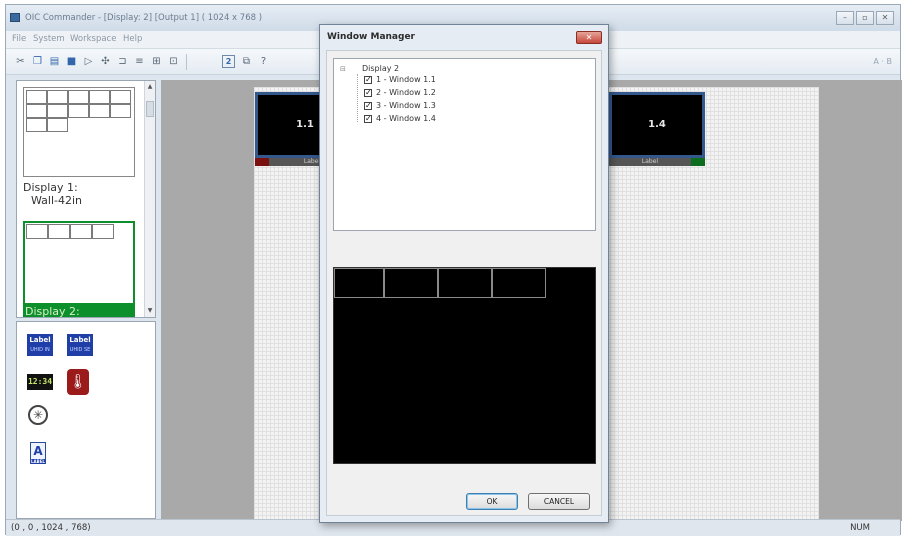 Image resolution: width=906 pixels, height=539 pixels. What do you see at coordinates (371, 37) in the screenshot?
I see `dialog-title: Window Manager` at bounding box center [371, 37].